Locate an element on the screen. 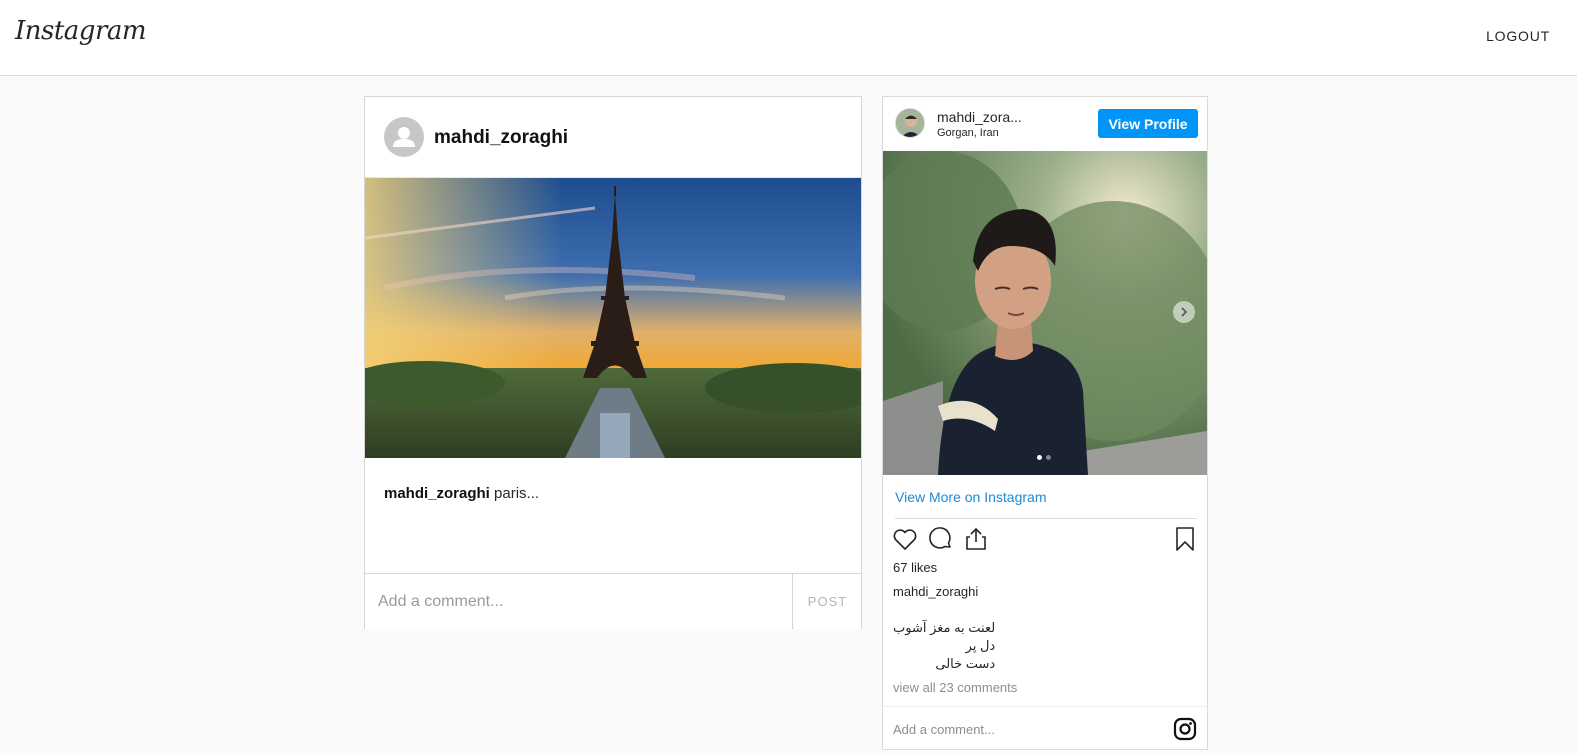 Image resolution: width=1577 pixels, height=755 pixels. post-username: mahdi_zoraghi is located at coordinates (501, 138).